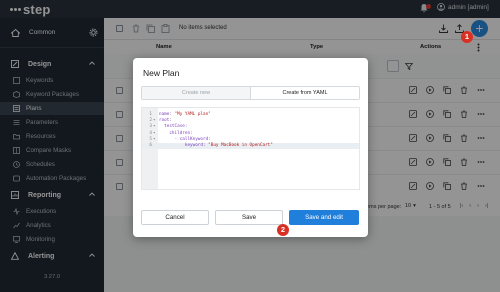 The height and width of the screenshot is (292, 500). I want to click on code-line: 6 keyword: "Buy MacBook in OpenCart", so click(250, 146).